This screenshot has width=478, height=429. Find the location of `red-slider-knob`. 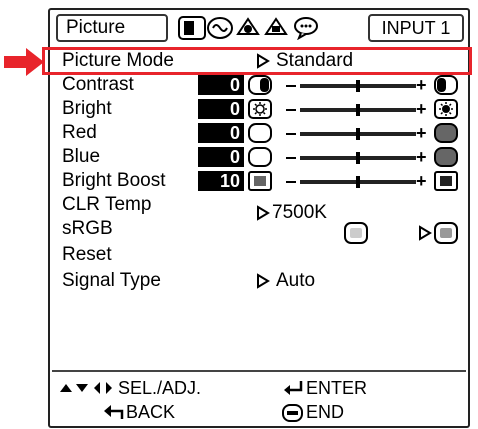

red-slider-knob is located at coordinates (358, 134).